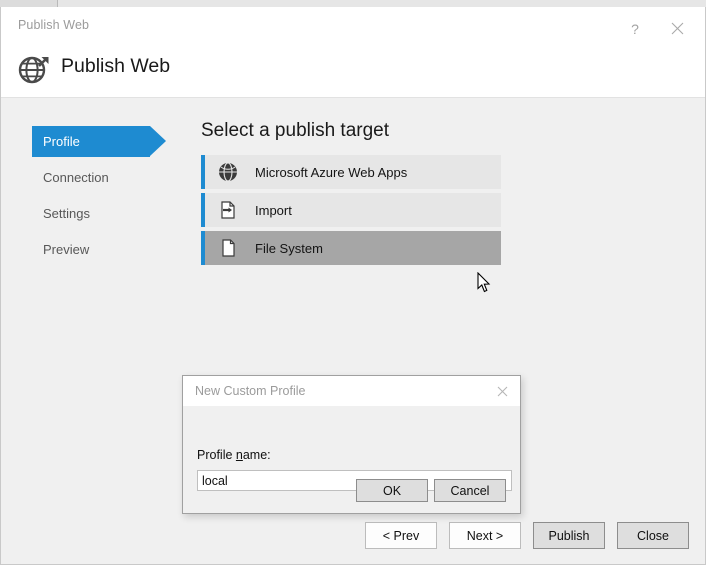 The image size is (706, 565). I want to click on sidebar-item-connection: Connection, so click(100, 177).